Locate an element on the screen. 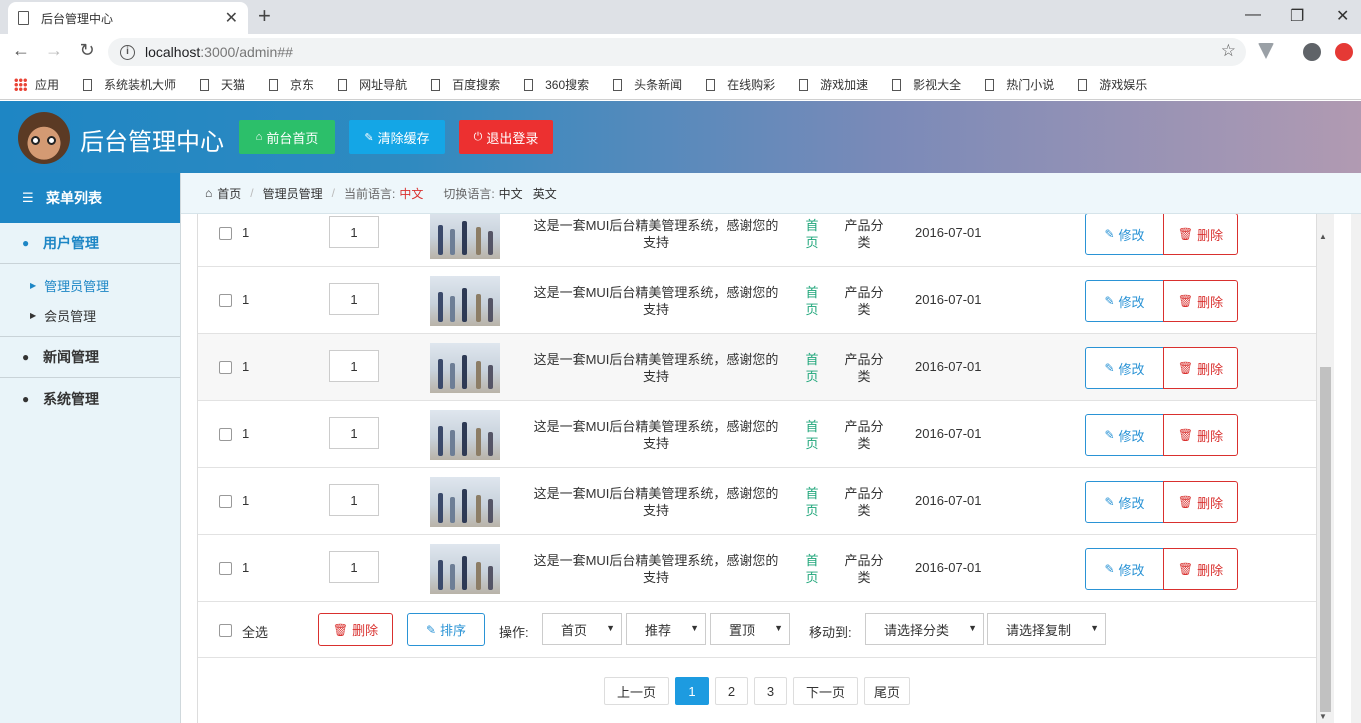 Image resolution: width=1361 pixels, height=723 pixels. wrench-icon: ✎ is located at coordinates (369, 137).